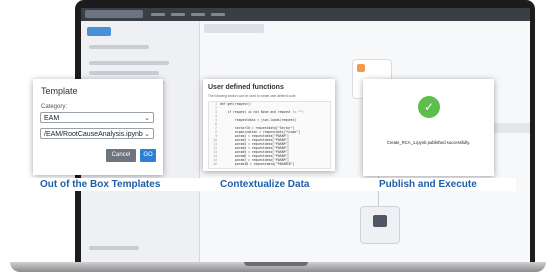 Image resolution: width=552 pixels, height=274 pixels. What do you see at coordinates (265, 184) in the screenshot?
I see `caption-contextualize: Contextualize Data` at bounding box center [265, 184].